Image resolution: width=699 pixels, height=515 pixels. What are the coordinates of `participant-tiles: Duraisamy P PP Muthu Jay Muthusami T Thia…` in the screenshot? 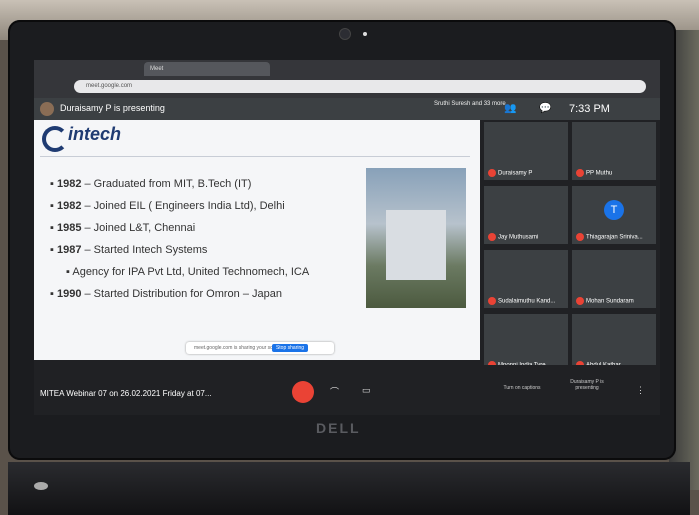 It's located at (571, 255).